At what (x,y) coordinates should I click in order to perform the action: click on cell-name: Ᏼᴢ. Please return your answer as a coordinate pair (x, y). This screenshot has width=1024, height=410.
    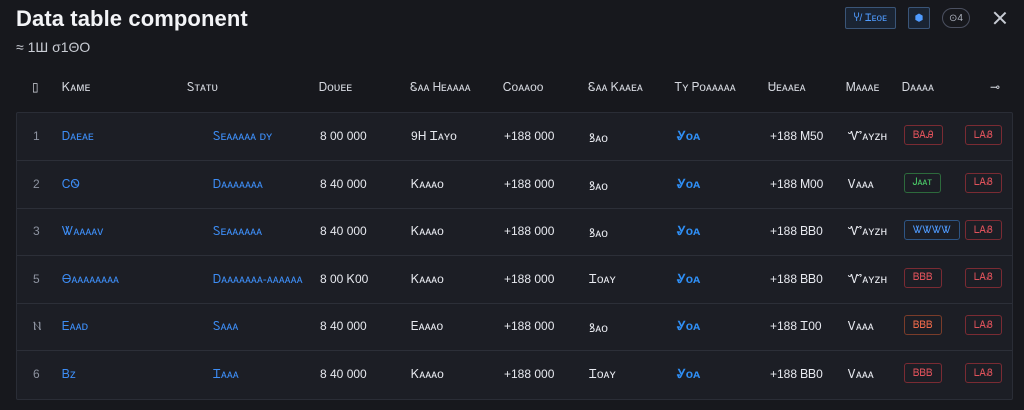
    Looking at the image, I should click on (69, 374).